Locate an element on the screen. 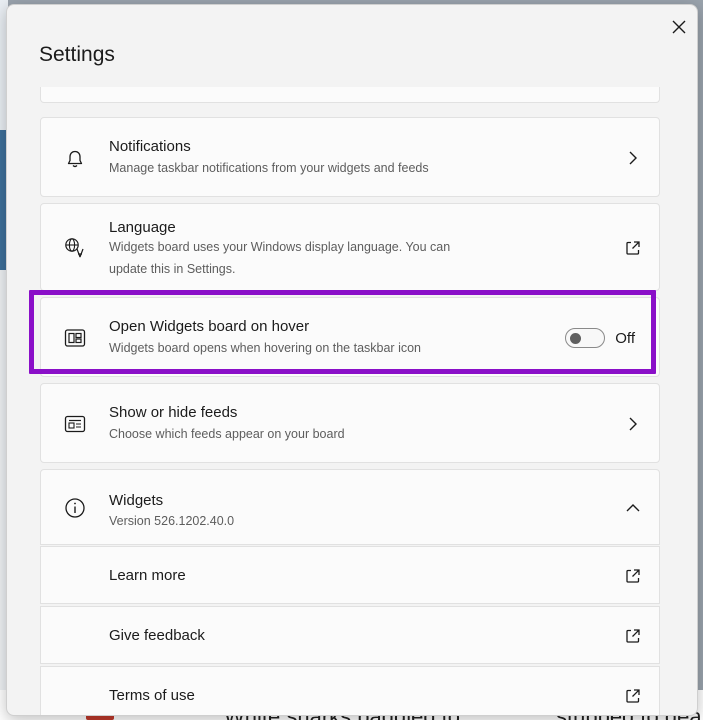 This screenshot has width=703, height=720. terms-of-use-link: Terms of use is located at coordinates (350, 690).